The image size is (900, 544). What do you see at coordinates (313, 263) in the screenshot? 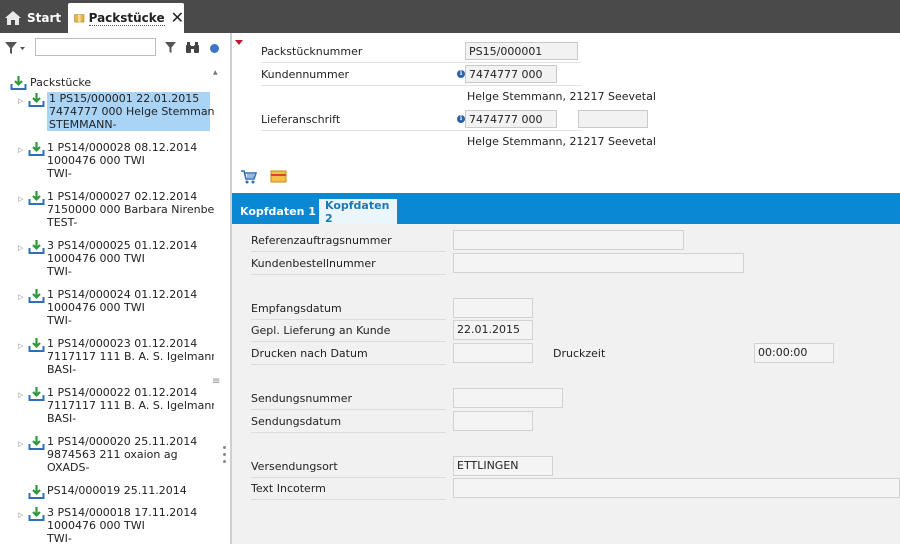
I see `kundenbestellnummer-label: Kundenbestellnummer` at bounding box center [313, 263].